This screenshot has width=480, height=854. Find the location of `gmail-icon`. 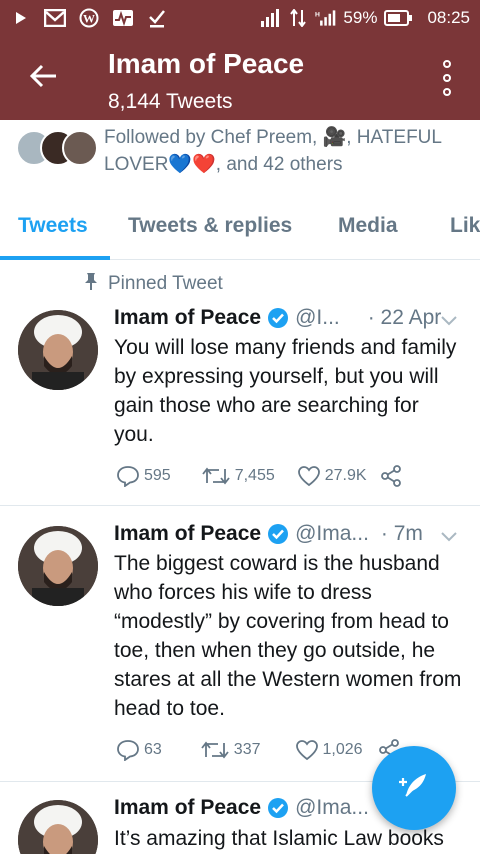

gmail-icon is located at coordinates (55, 18).